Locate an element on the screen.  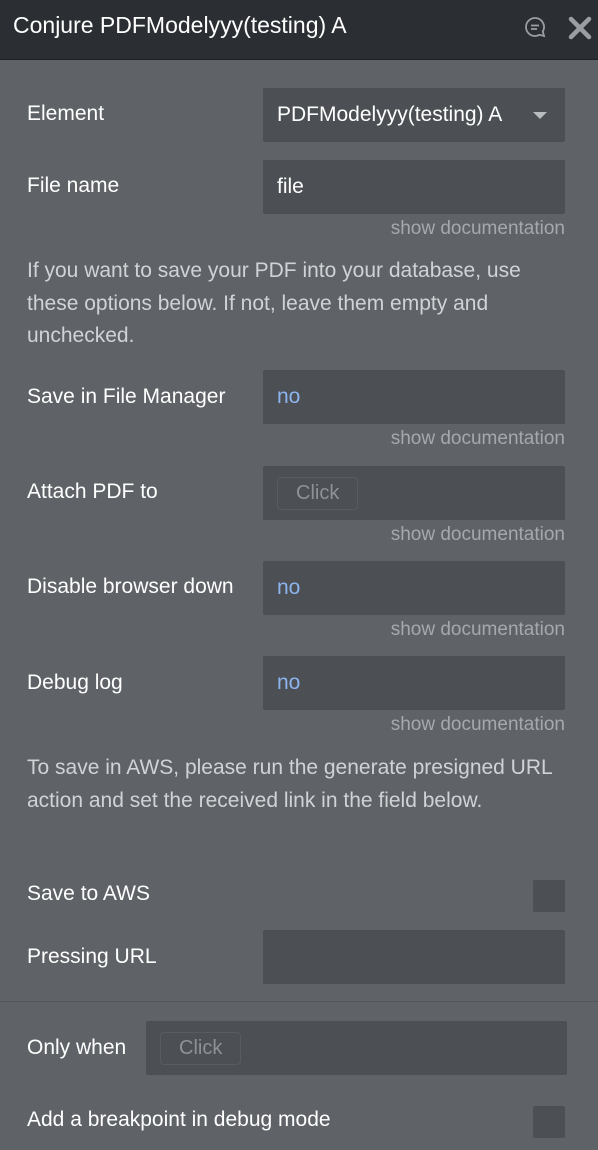
element-dropdown: PDFModelyyy(testing) A is located at coordinates (414, 115).